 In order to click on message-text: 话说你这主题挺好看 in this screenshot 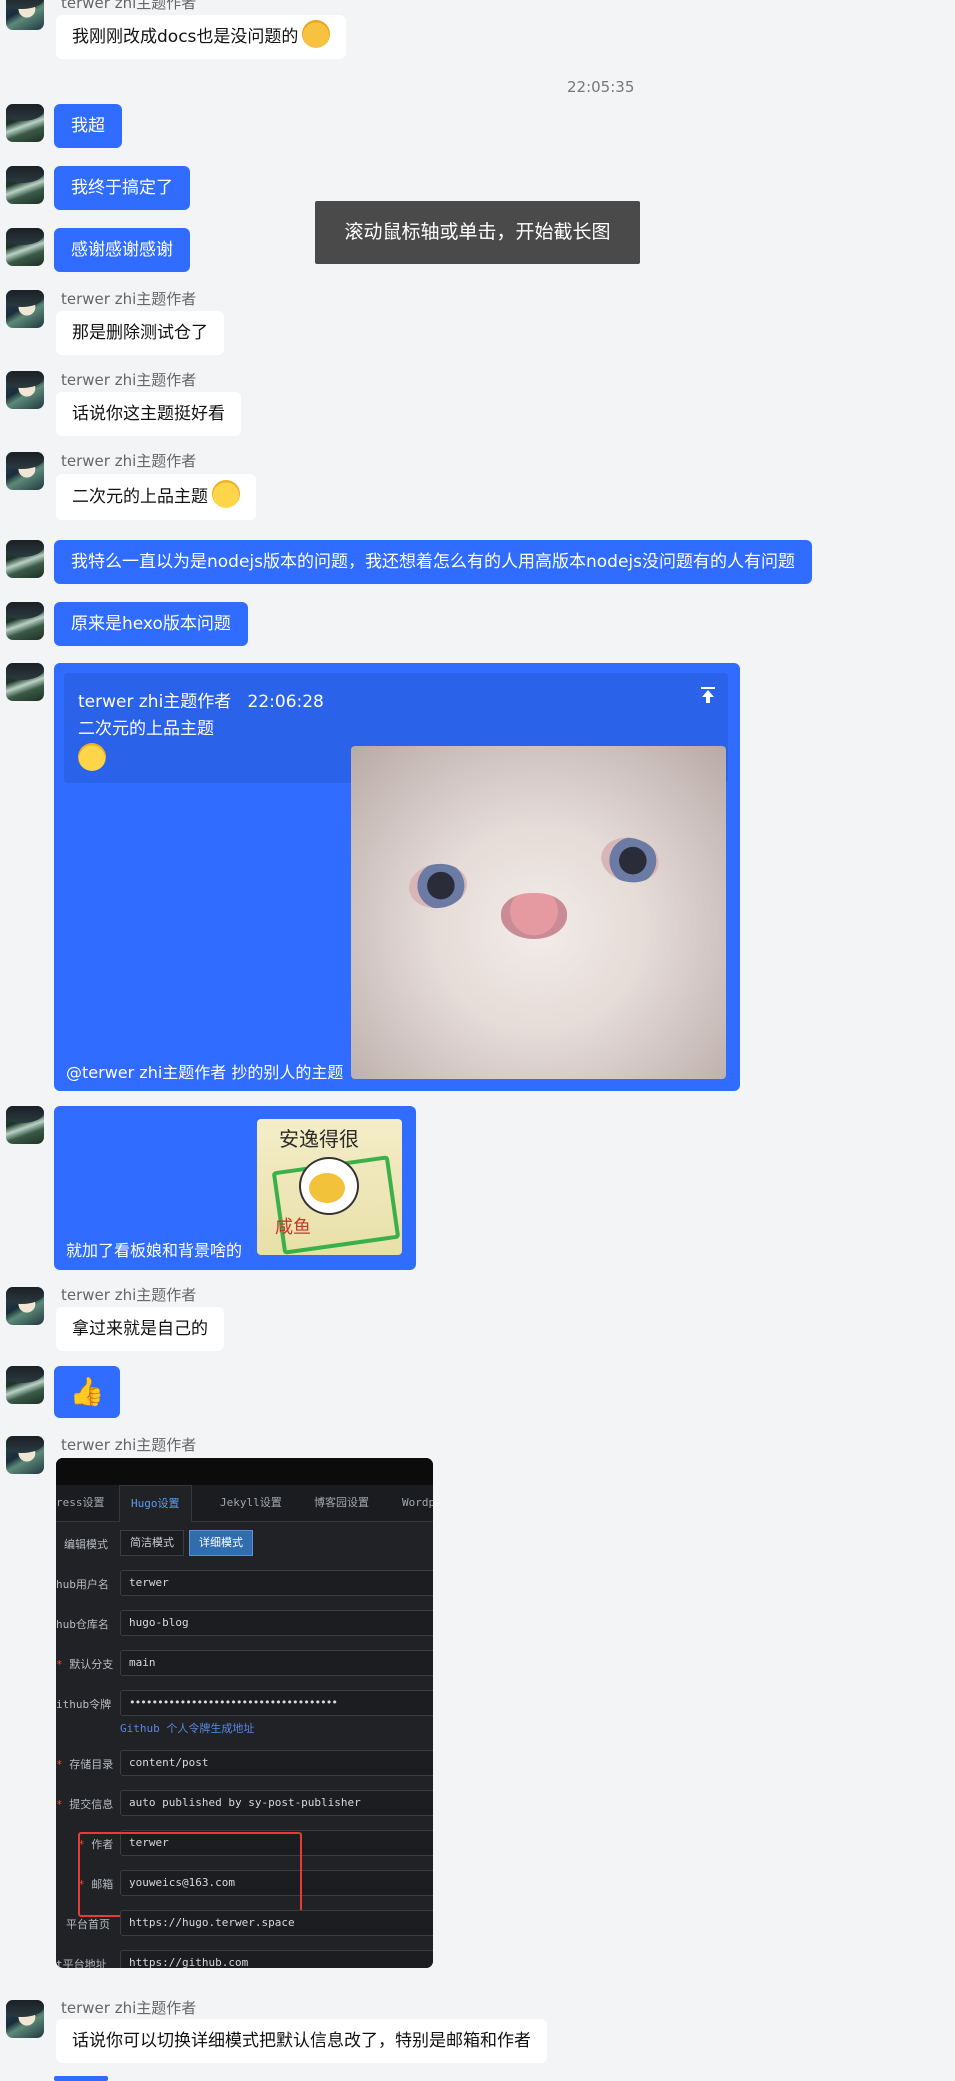, I will do `click(148, 414)`.